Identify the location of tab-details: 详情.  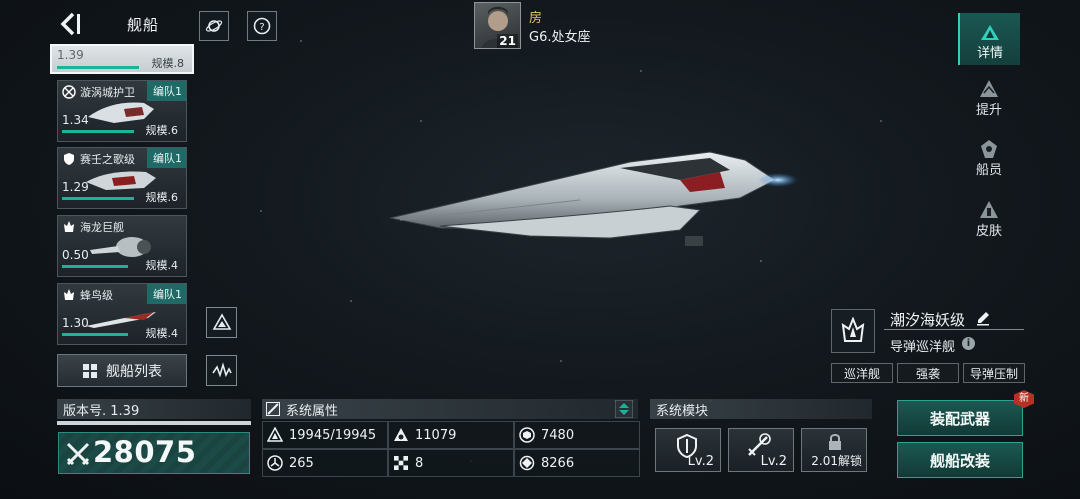
(989, 39).